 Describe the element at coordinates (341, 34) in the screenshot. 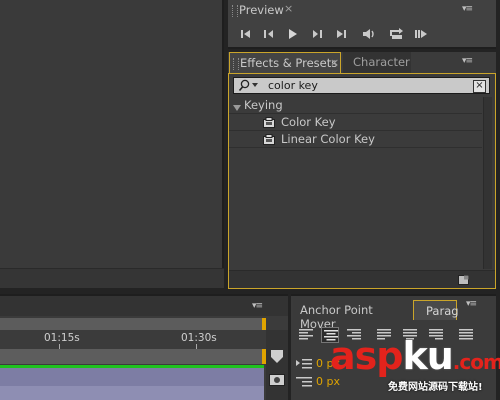

I see `last-frame-icon` at that location.